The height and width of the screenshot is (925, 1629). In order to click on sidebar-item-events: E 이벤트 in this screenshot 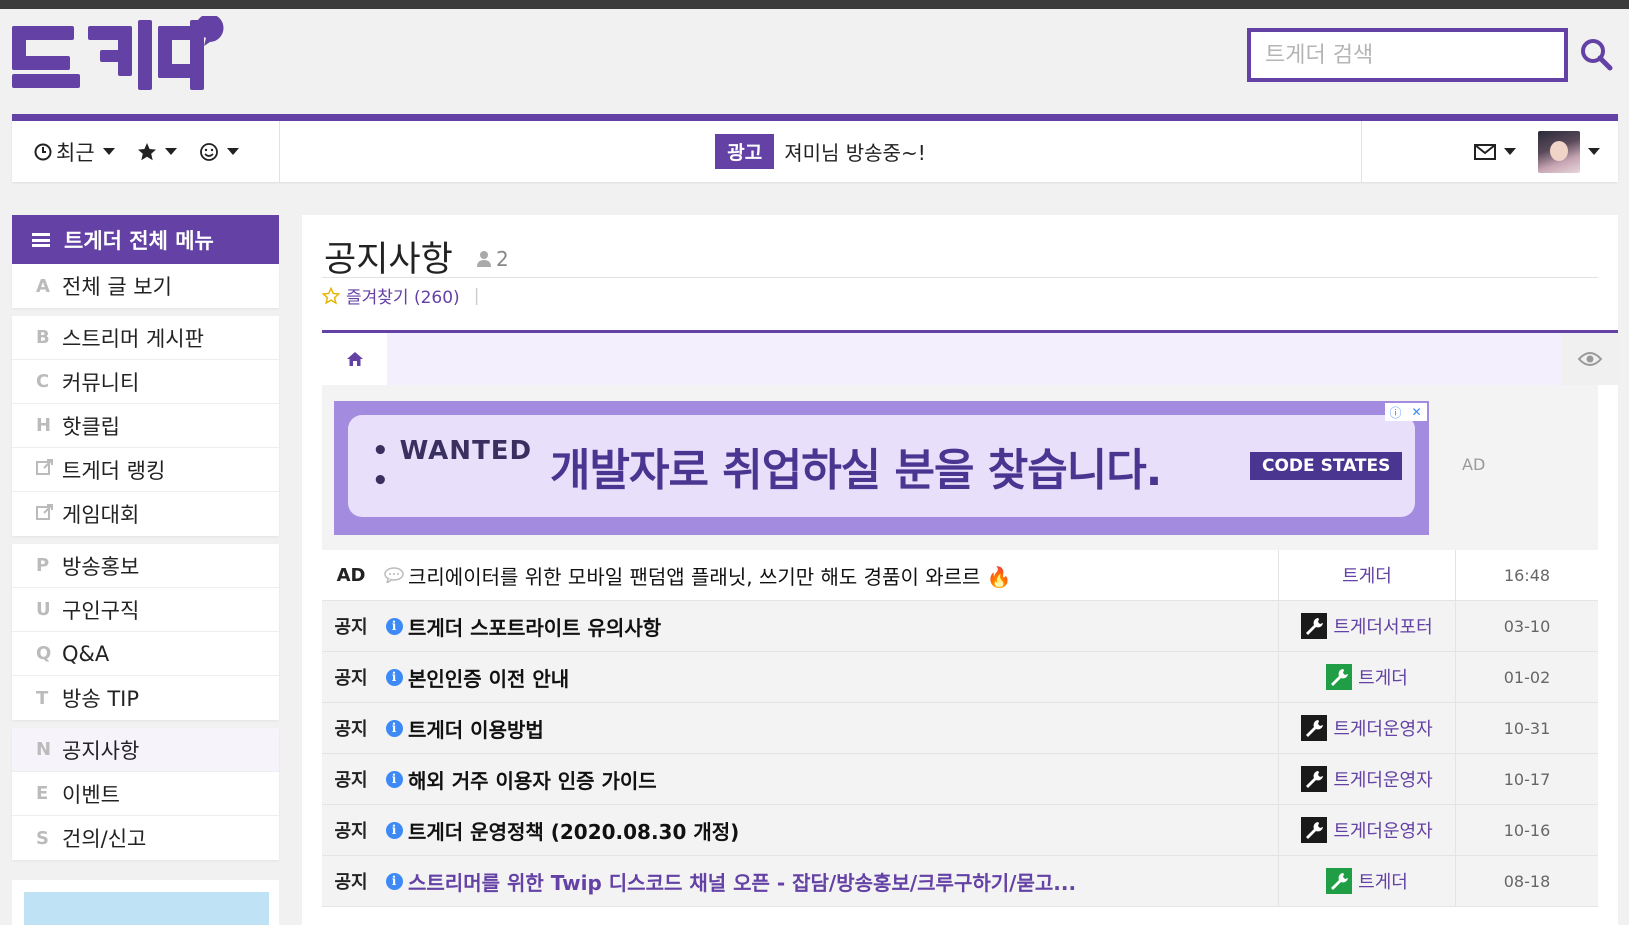, I will do `click(145, 794)`.